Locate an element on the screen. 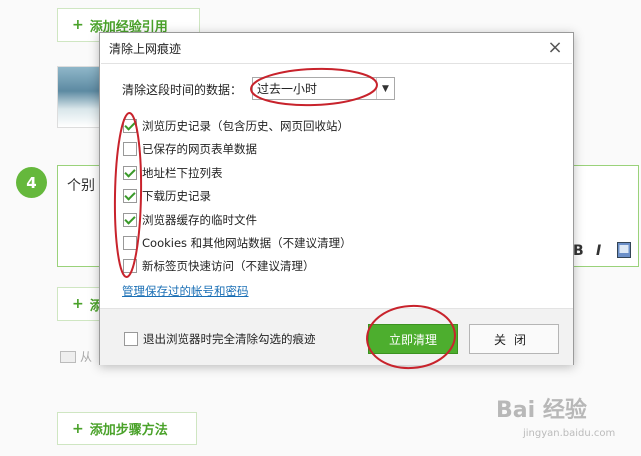  time-range-label: 清除这段时间的数据： is located at coordinates (182, 90).